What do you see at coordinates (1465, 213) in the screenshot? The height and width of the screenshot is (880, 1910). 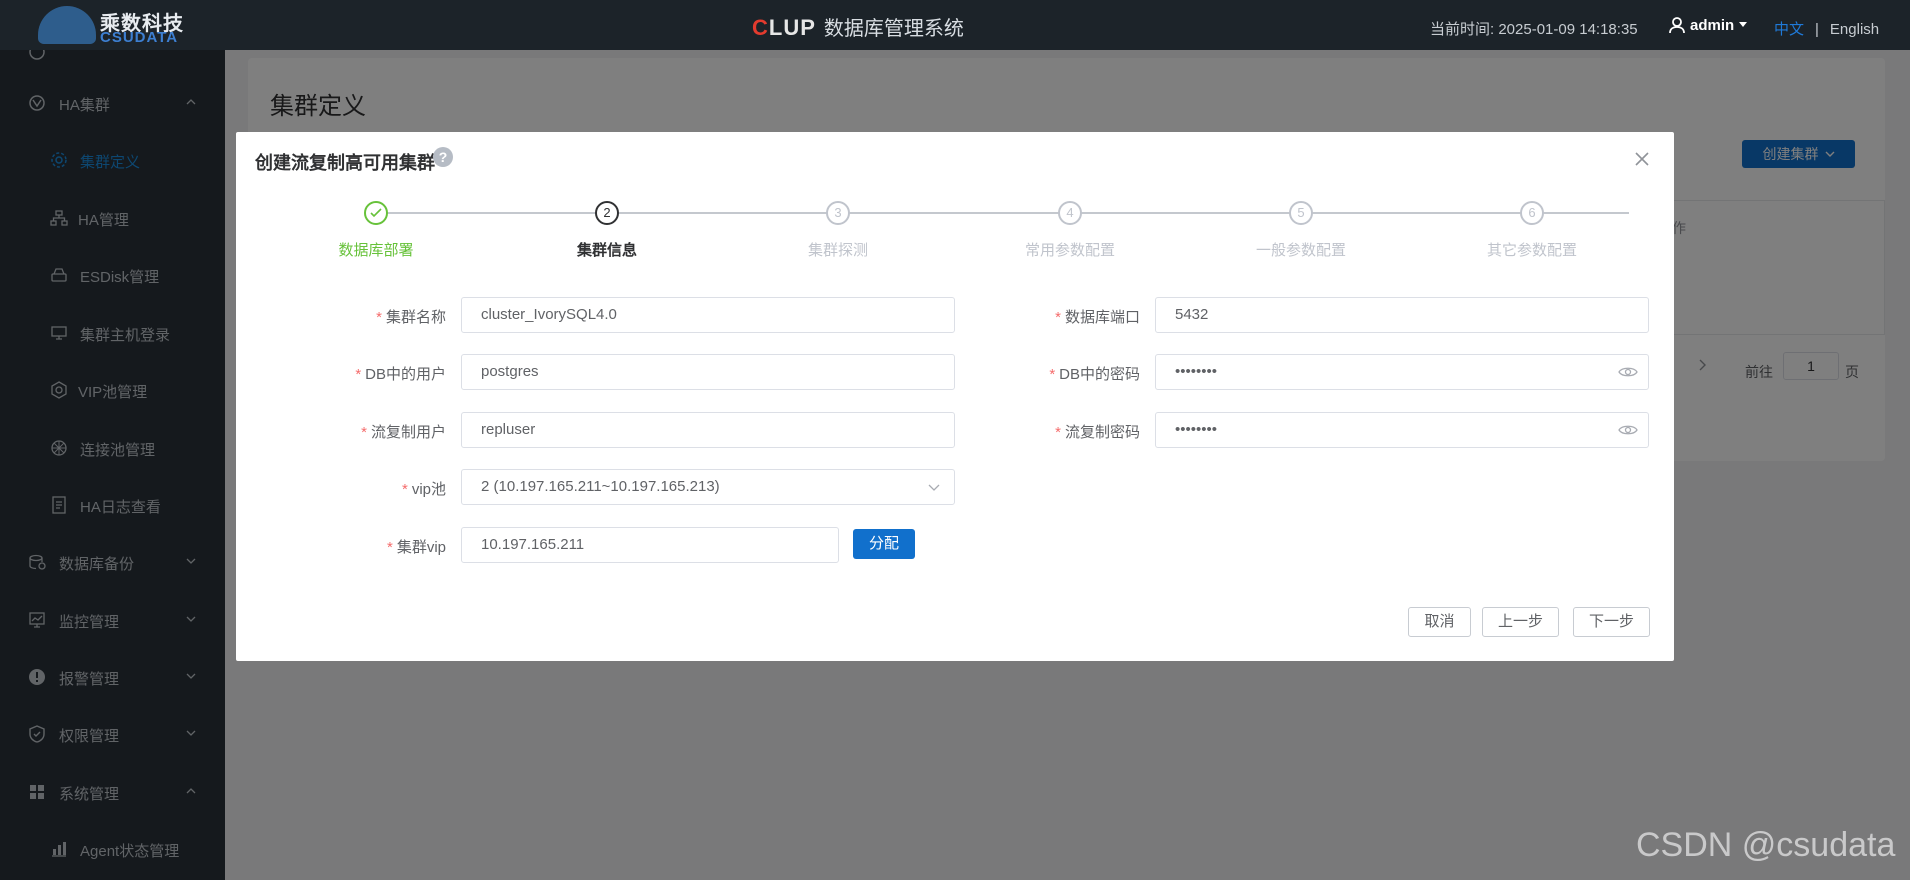 I see `step-connector` at bounding box center [1465, 213].